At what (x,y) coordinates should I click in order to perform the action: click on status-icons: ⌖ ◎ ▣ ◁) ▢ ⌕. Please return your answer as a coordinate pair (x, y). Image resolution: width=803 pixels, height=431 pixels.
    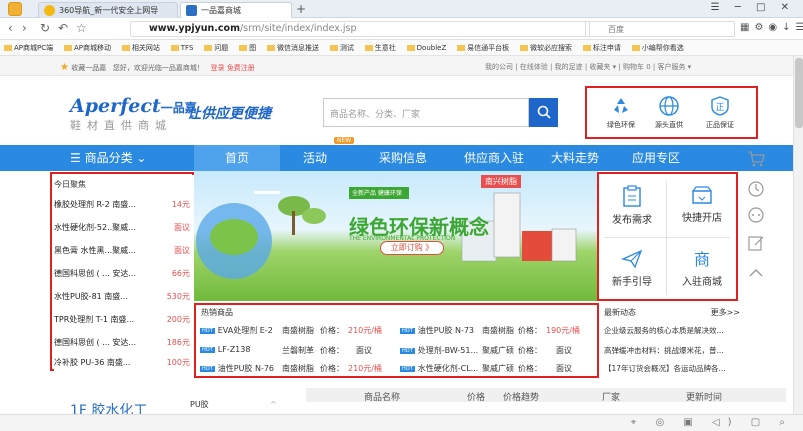
    Looking at the image, I should click on (712, 422).